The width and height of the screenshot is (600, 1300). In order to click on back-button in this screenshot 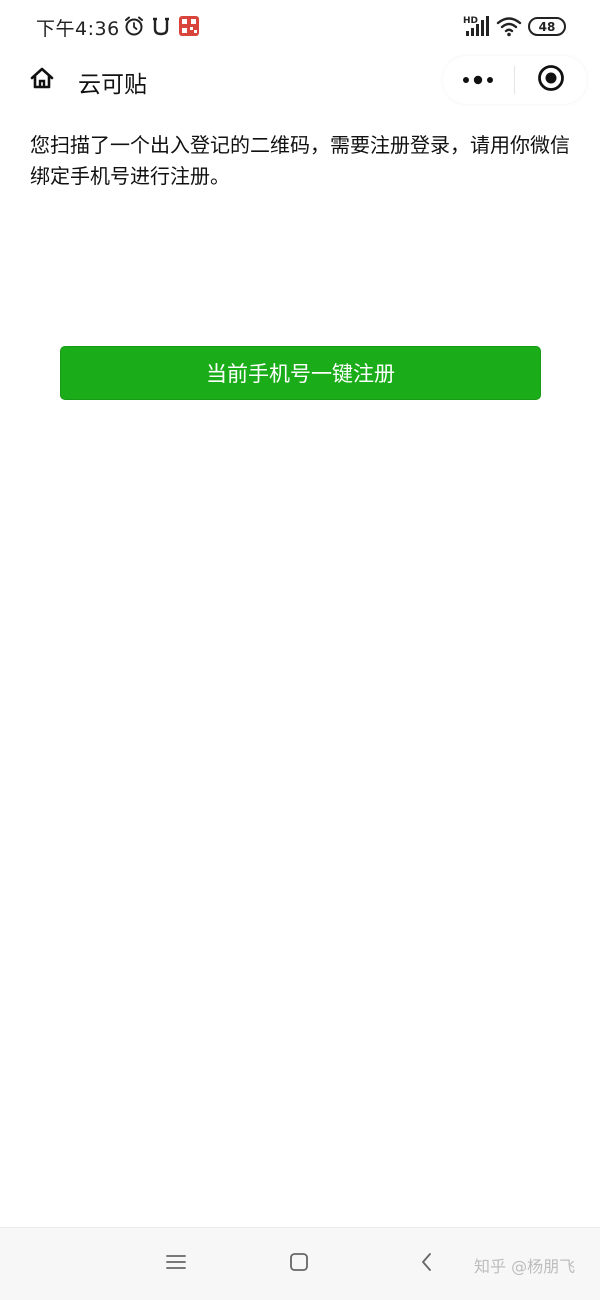, I will do `click(426, 1264)`.